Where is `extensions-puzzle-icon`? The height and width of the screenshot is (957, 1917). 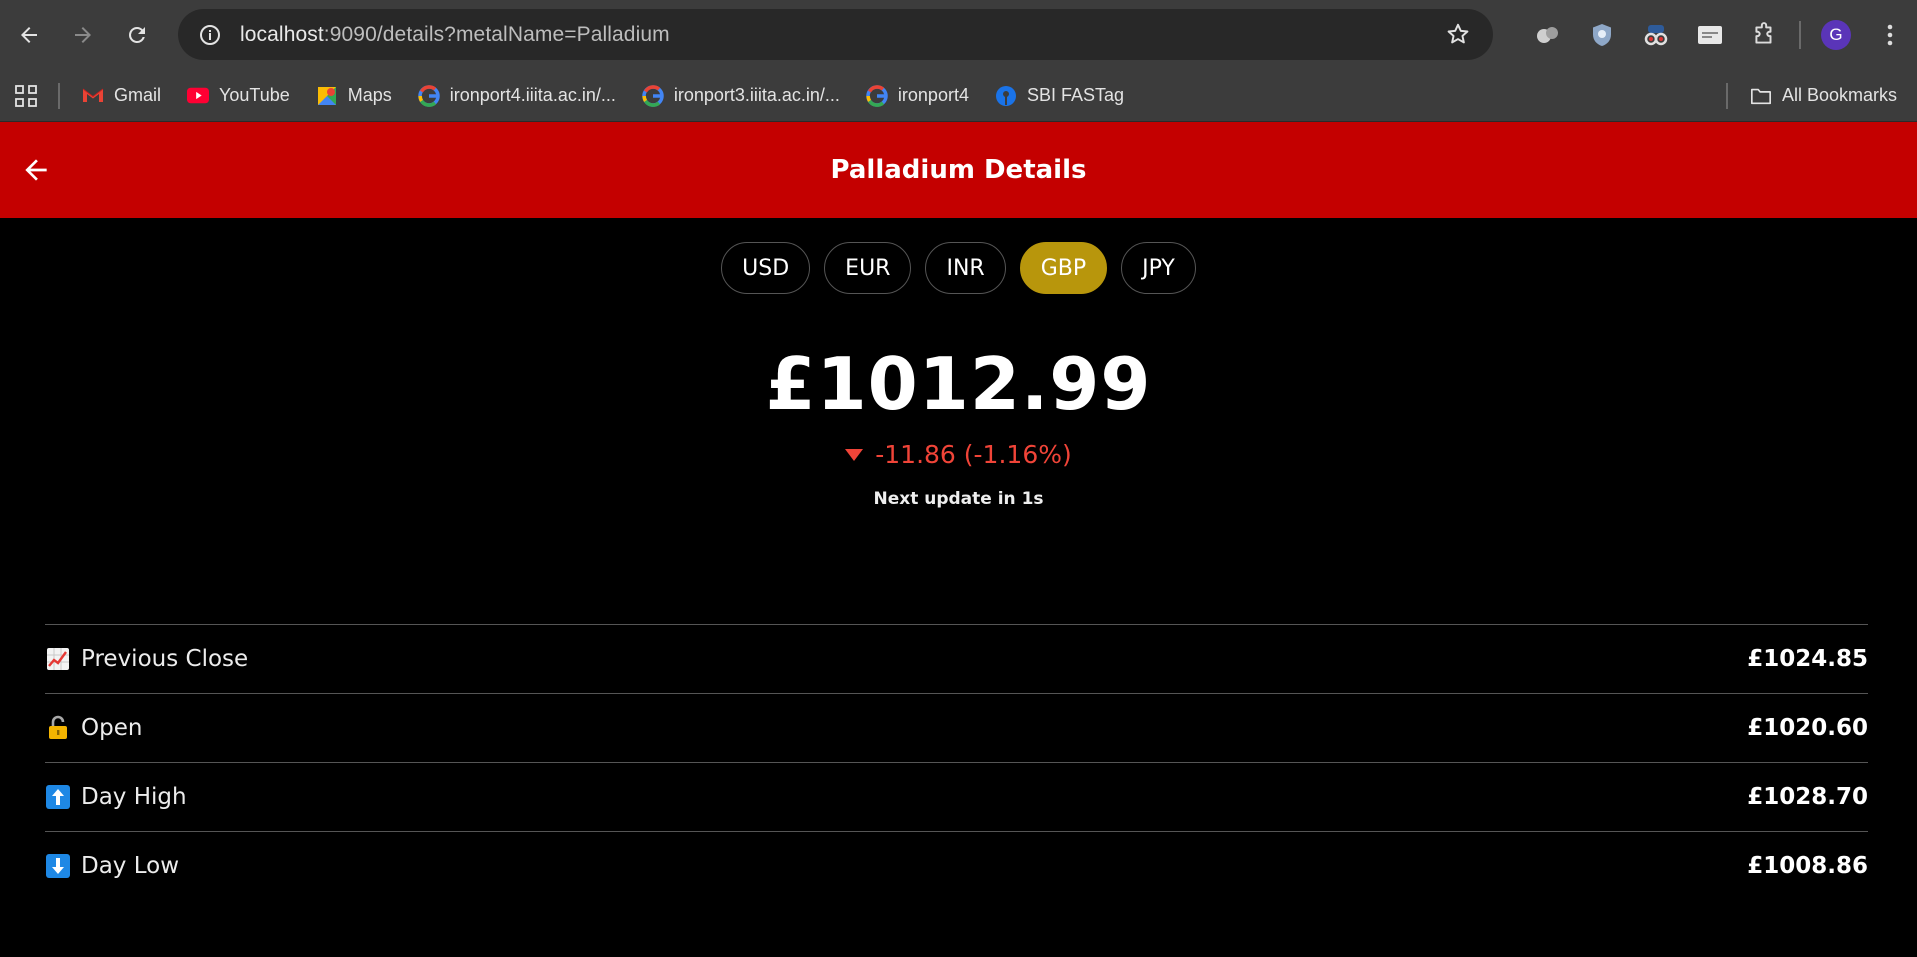
extensions-puzzle-icon is located at coordinates (1764, 35).